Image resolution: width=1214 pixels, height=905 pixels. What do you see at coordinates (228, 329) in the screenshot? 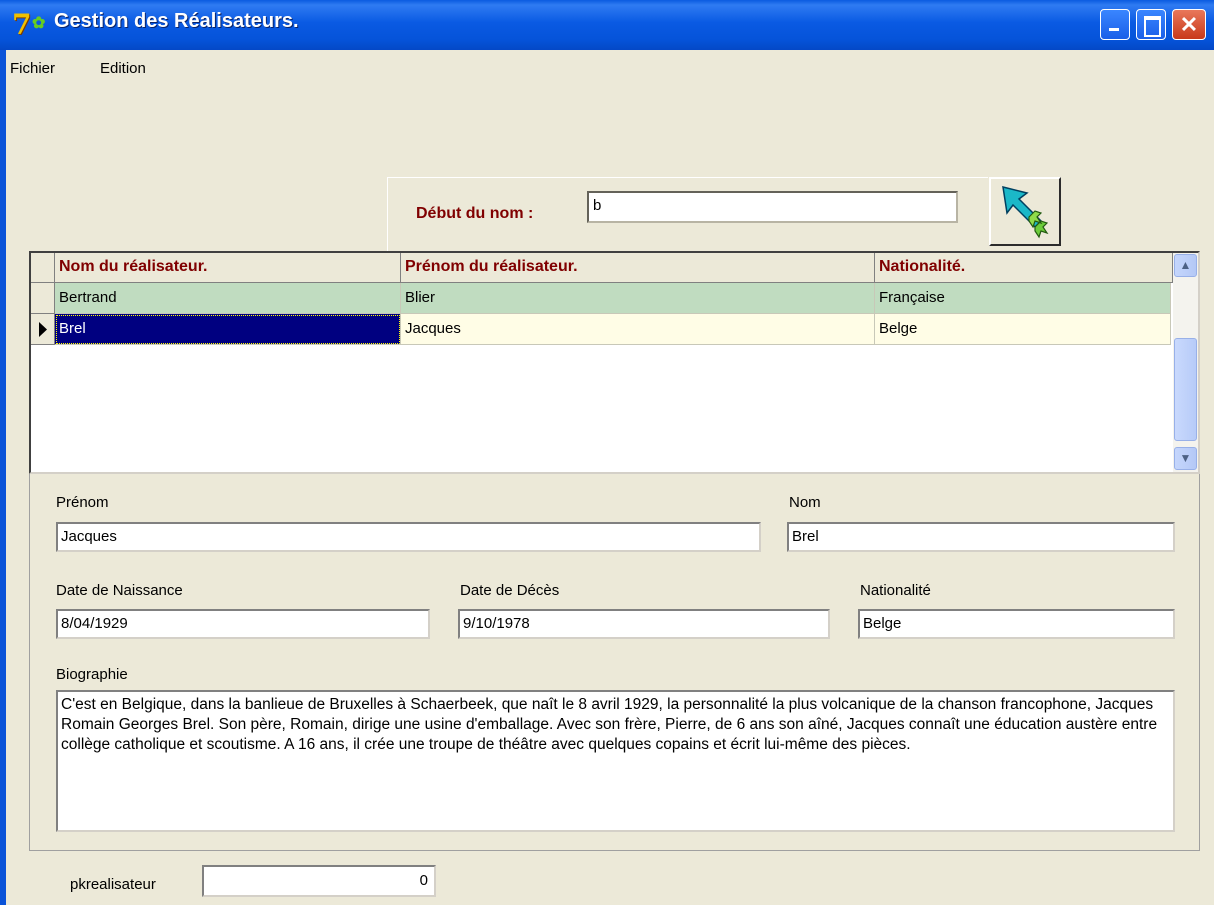
I see `cell-nom: Brel` at bounding box center [228, 329].